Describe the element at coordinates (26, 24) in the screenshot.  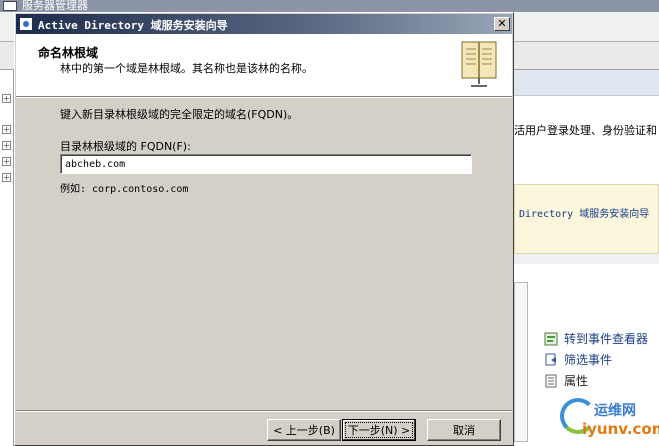
I see `ad-wizard-icon` at that location.